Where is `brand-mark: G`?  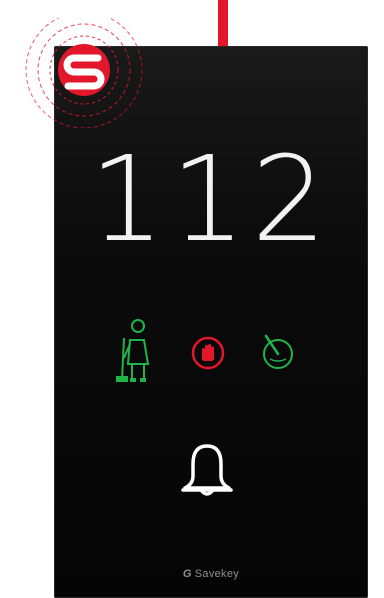 brand-mark: G is located at coordinates (187, 574).